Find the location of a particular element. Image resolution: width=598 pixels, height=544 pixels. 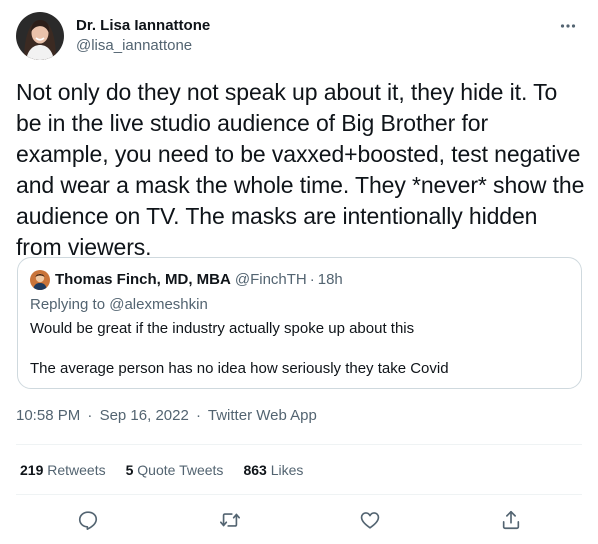

retweets-label: Retweets is located at coordinates (76, 470).